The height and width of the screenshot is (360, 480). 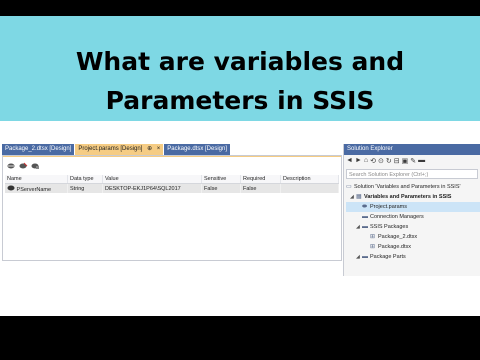 I want to click on preview-icon: ▬, so click(x=421, y=162).